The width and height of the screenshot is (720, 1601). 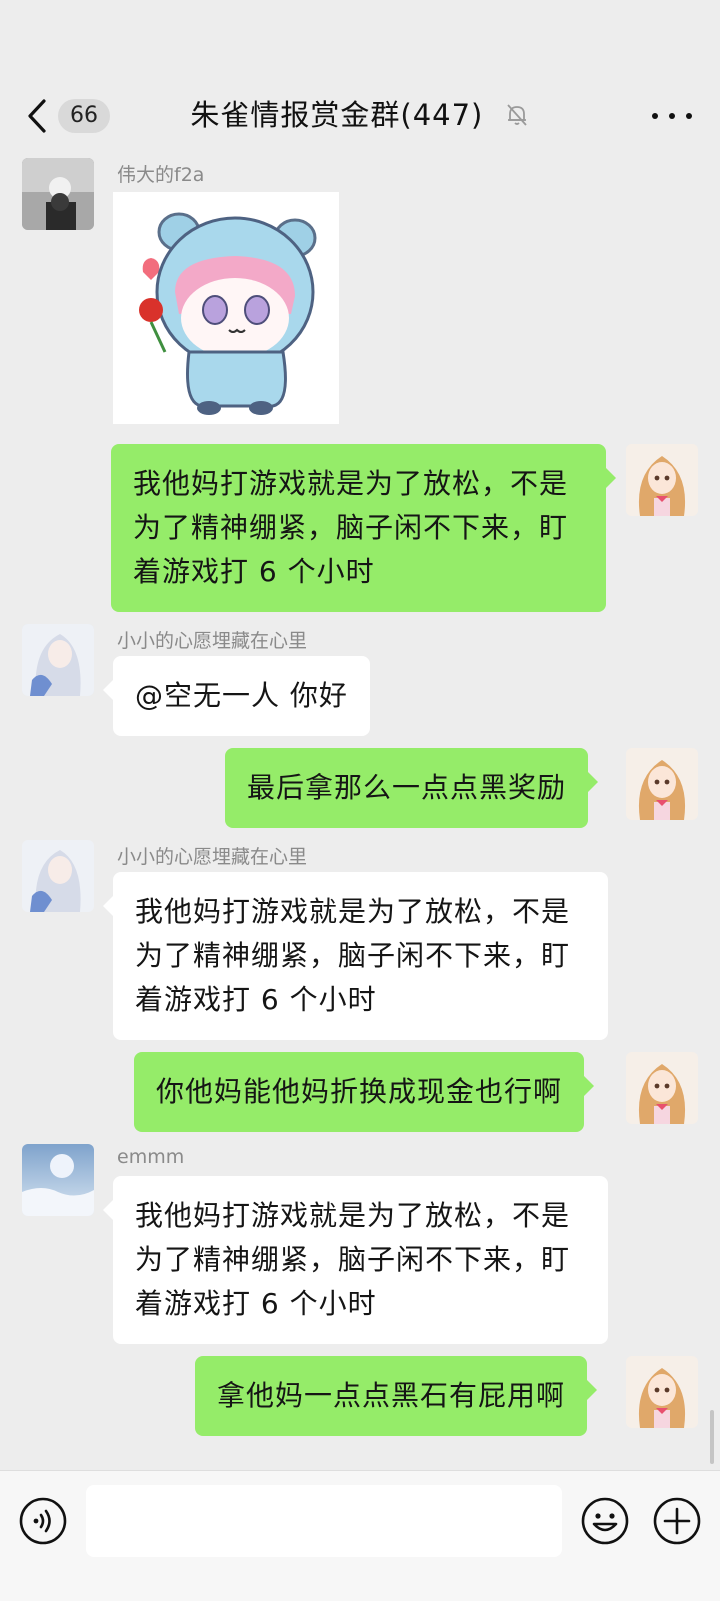 What do you see at coordinates (364, 1092) in the screenshot?
I see `message-bubble: 你他妈能他妈折换成现金也行啊` at bounding box center [364, 1092].